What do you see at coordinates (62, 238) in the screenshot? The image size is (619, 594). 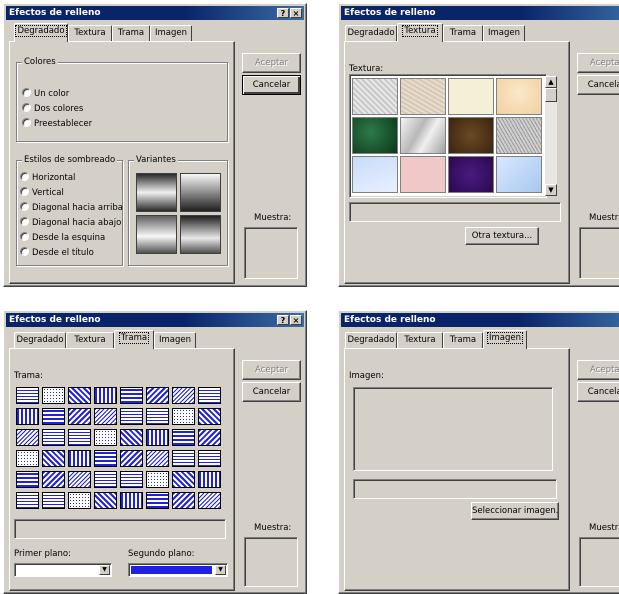 I see `radio-from-corner: Desde la esquina` at bounding box center [62, 238].